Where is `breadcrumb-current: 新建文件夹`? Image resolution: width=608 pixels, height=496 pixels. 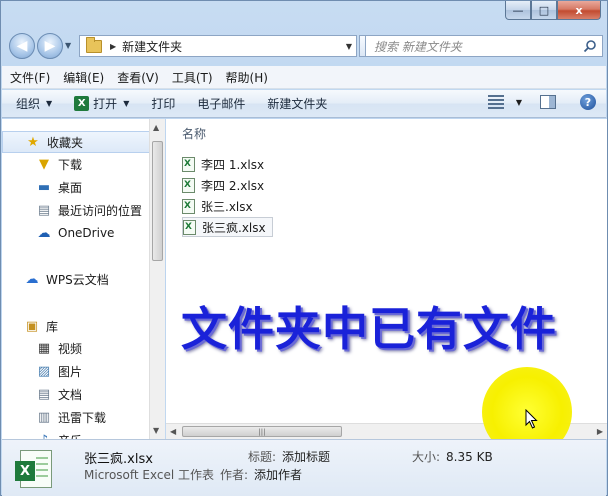 breadcrumb-current: 新建文件夹 is located at coordinates (152, 46).